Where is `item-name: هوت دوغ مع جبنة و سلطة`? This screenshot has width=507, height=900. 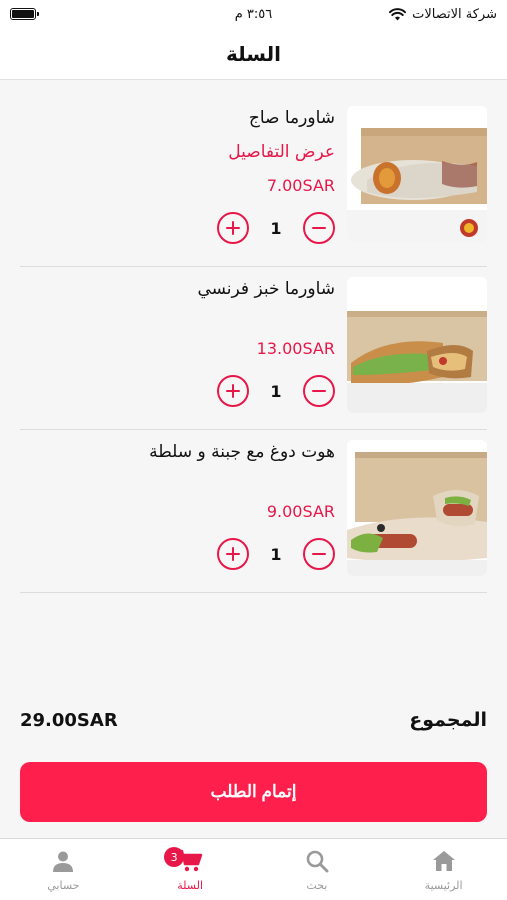
item-name: هوت دوغ مع جبنة و سلطة is located at coordinates (242, 452).